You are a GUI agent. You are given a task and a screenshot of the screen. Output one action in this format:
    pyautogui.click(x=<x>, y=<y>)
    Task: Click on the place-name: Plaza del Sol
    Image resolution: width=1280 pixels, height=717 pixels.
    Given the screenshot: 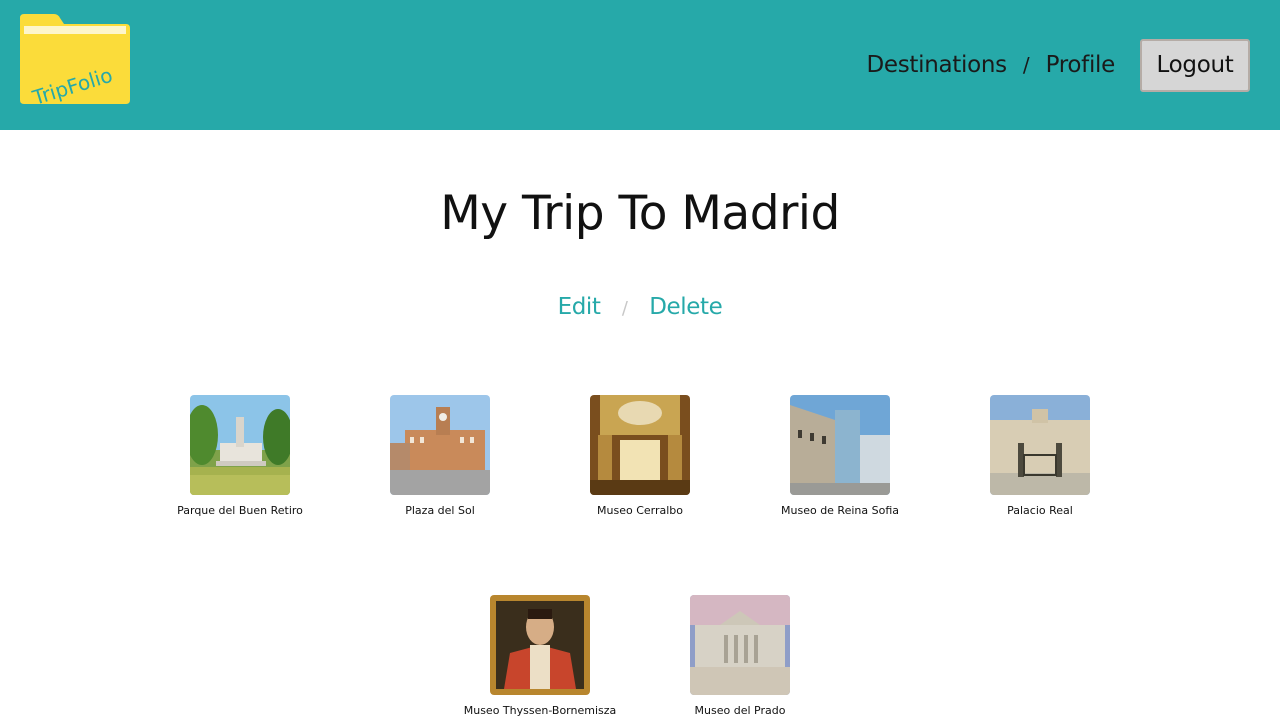 What is the action you would take?
    pyautogui.click(x=440, y=510)
    